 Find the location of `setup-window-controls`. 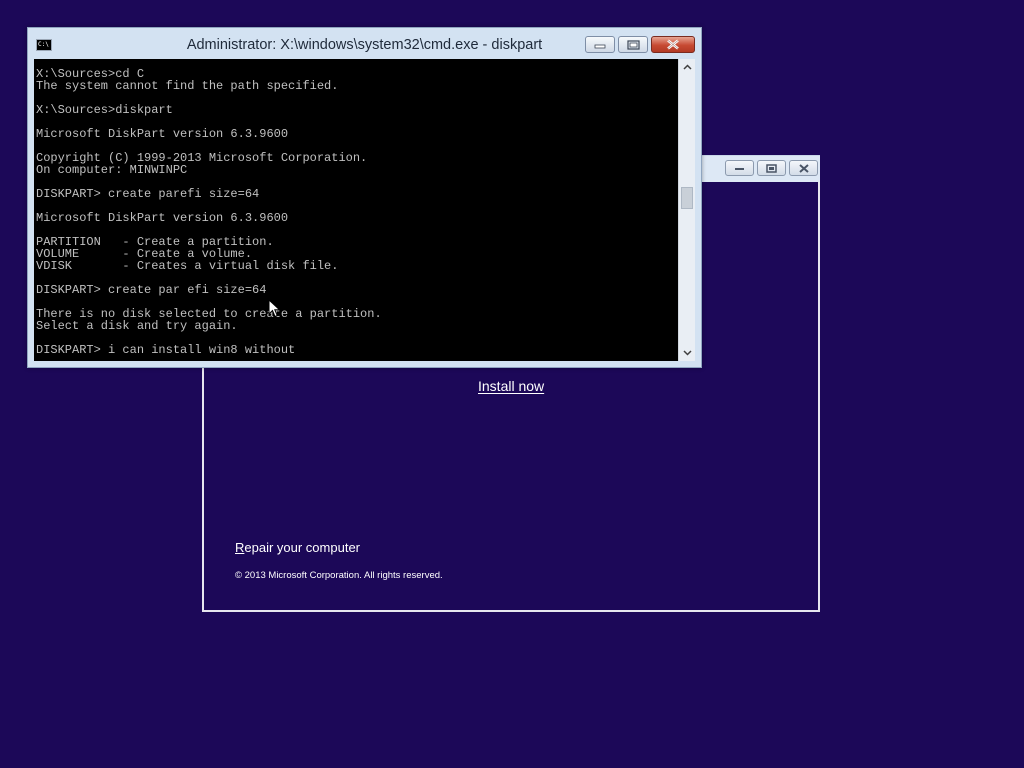

setup-window-controls is located at coordinates (771, 168).